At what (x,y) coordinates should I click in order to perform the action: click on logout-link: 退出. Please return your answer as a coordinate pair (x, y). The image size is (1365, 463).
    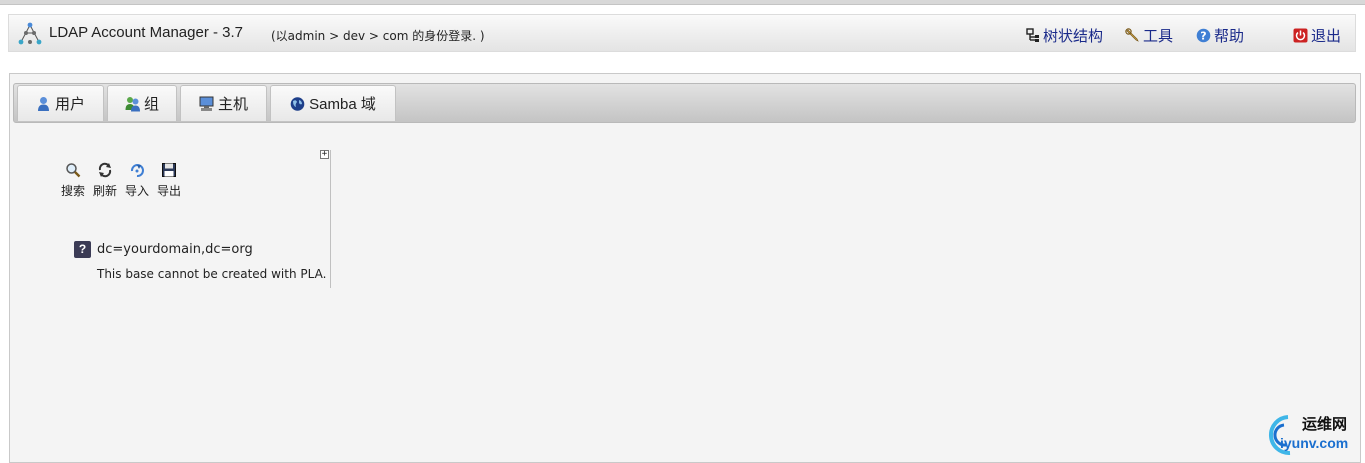
    Looking at the image, I should click on (1317, 35).